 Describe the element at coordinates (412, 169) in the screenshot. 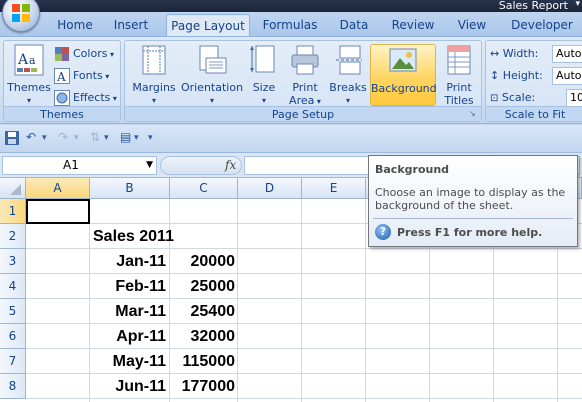

I see `tooltip-title: Background` at that location.